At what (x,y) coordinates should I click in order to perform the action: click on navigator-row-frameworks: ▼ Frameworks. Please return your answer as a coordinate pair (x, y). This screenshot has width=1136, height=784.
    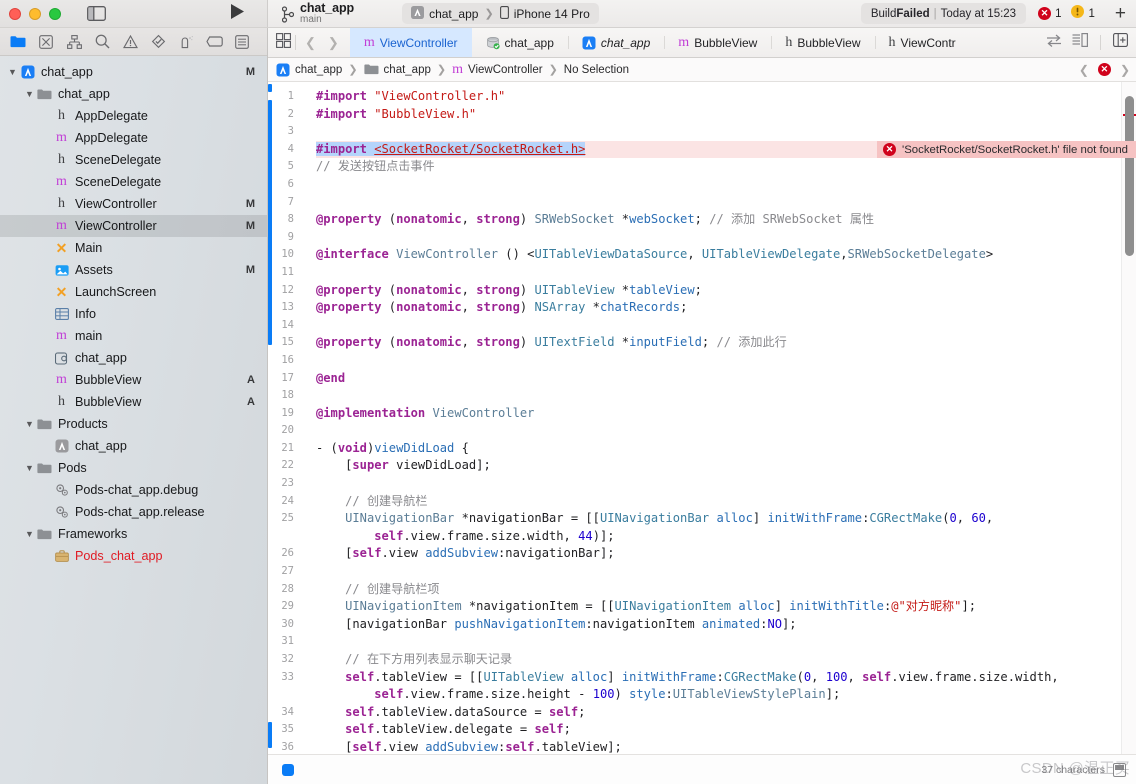
    Looking at the image, I should click on (133, 534).